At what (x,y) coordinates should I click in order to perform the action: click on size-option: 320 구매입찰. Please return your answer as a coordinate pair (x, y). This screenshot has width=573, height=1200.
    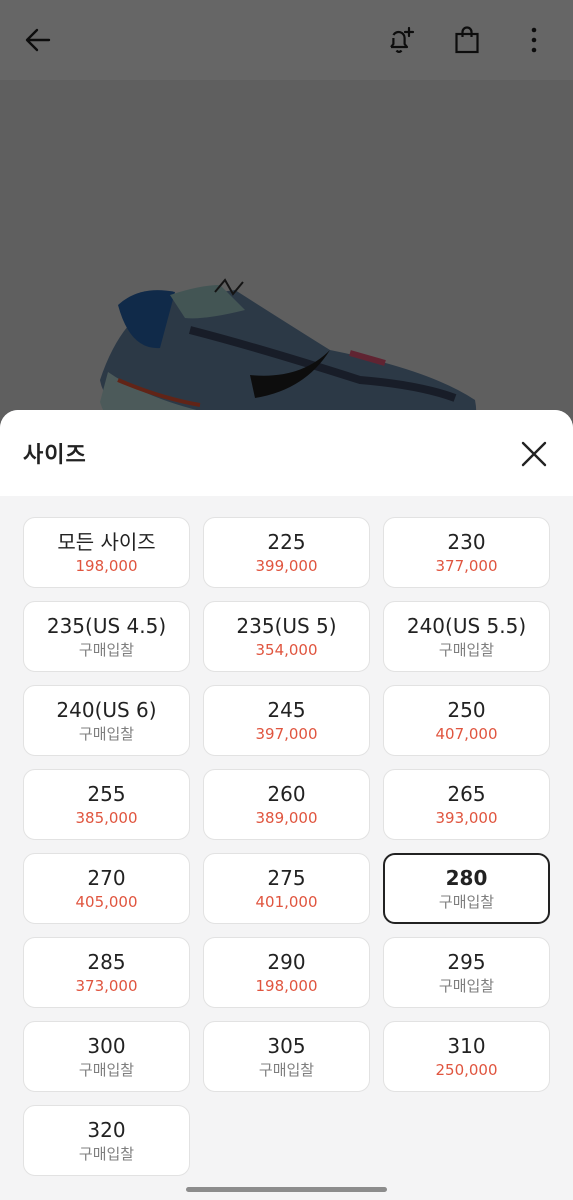
    Looking at the image, I should click on (106, 1140).